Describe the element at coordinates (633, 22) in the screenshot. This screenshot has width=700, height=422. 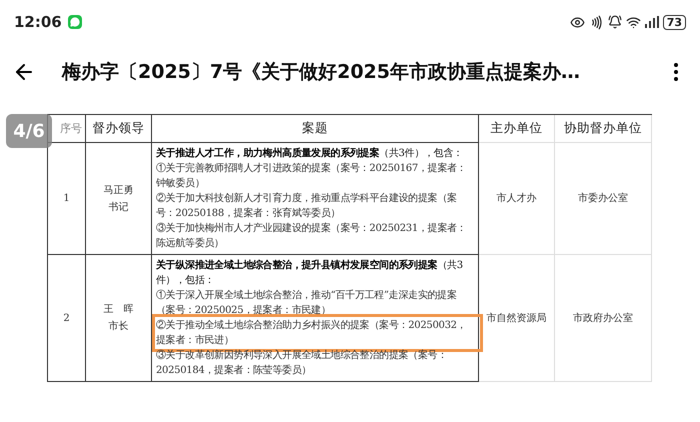
I see `wifi-icon` at that location.